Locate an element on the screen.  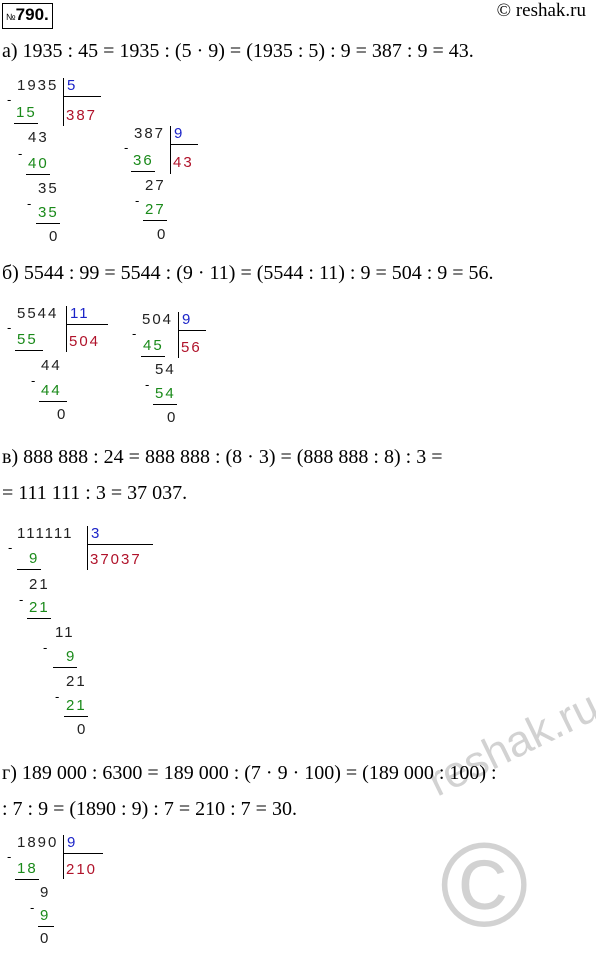
equation-d-line2: : 7 : 9 = (1890 : 9) : 7 = 210 : 7 = 30. is located at coordinates (149, 809).